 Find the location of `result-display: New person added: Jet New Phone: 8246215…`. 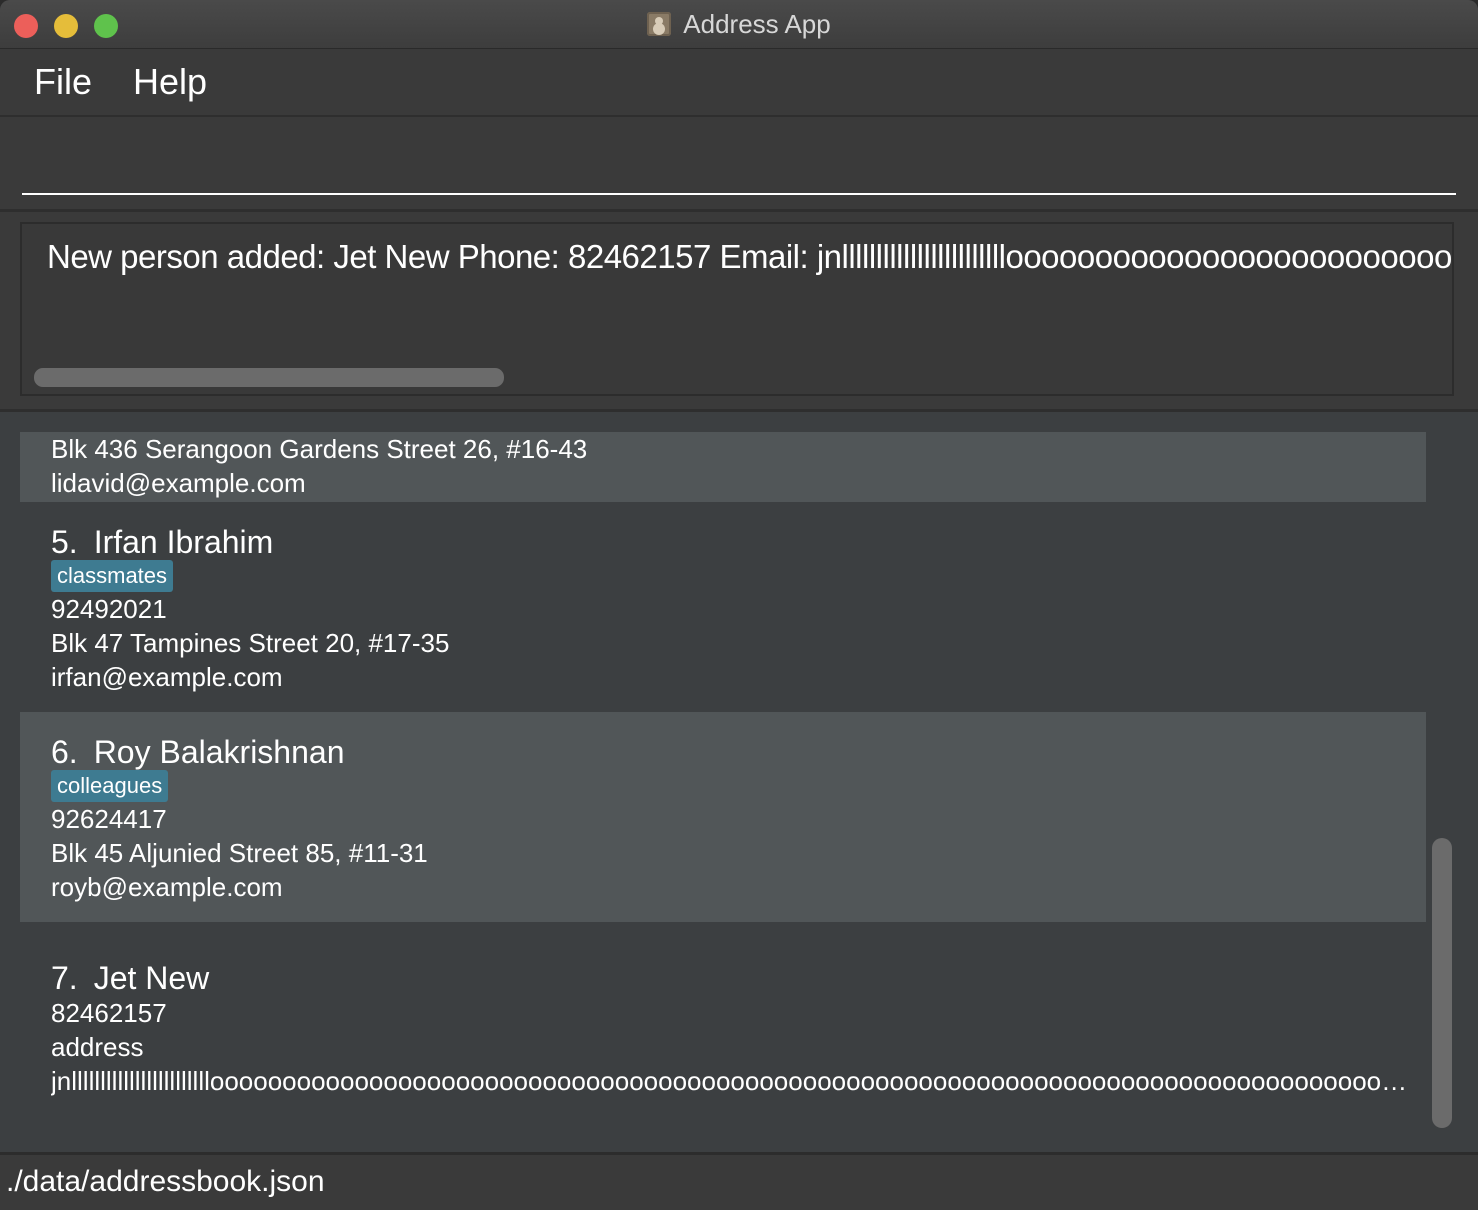

result-display: New person added: Jet New Phone: 8246215… is located at coordinates (737, 309).